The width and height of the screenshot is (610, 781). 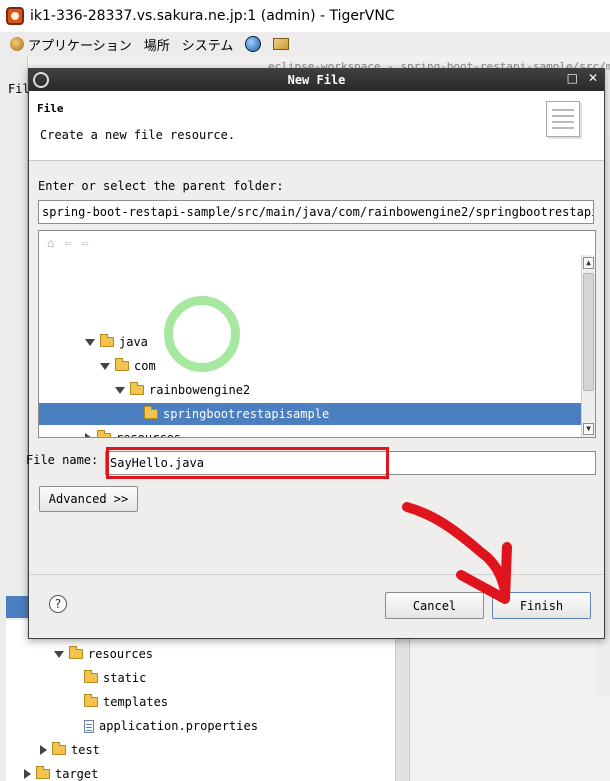 I want to click on tree-row-com: com, so click(x=128, y=366).